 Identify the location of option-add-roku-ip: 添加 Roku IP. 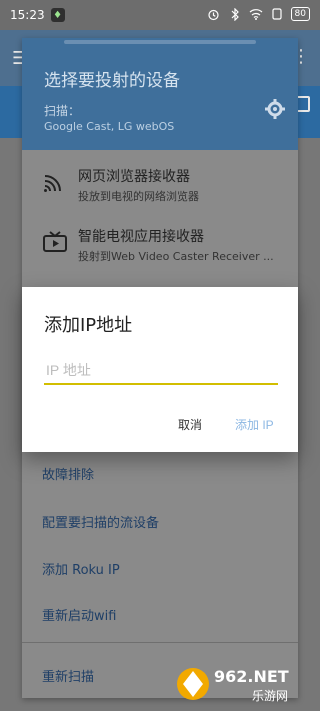
(81, 568).